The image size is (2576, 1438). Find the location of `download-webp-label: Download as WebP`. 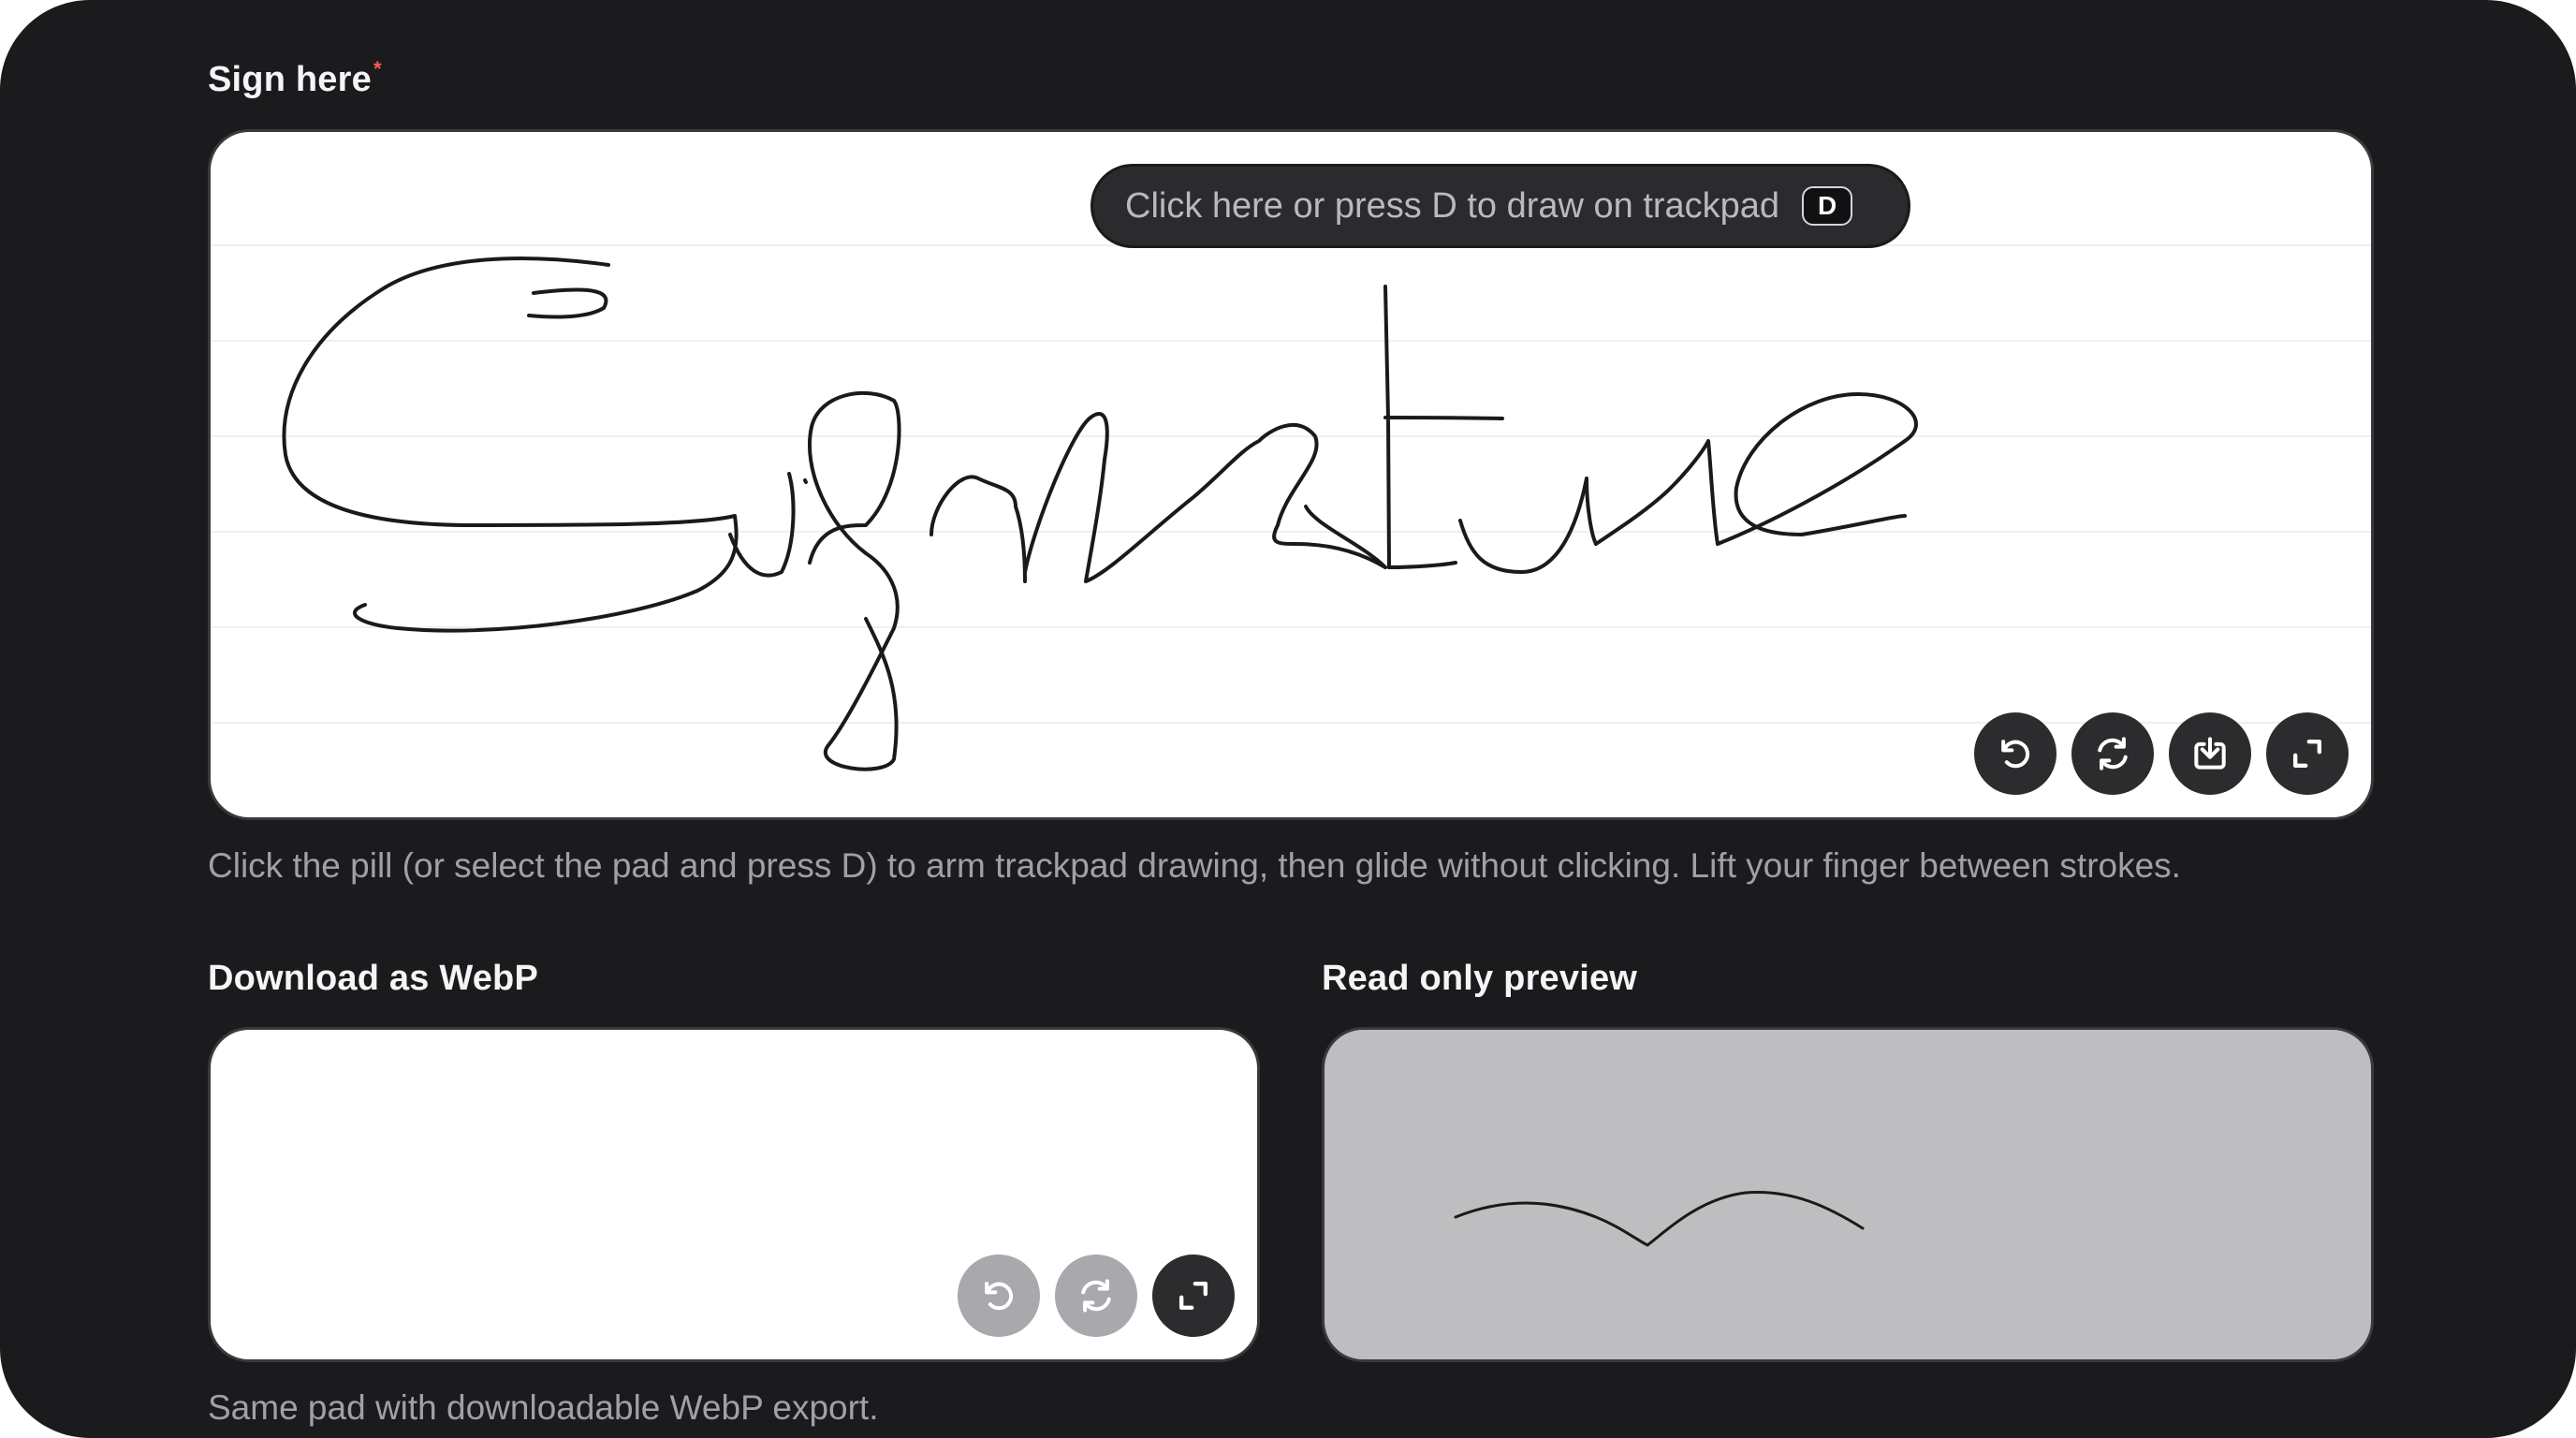

download-webp-label: Download as WebP is located at coordinates (373, 978).